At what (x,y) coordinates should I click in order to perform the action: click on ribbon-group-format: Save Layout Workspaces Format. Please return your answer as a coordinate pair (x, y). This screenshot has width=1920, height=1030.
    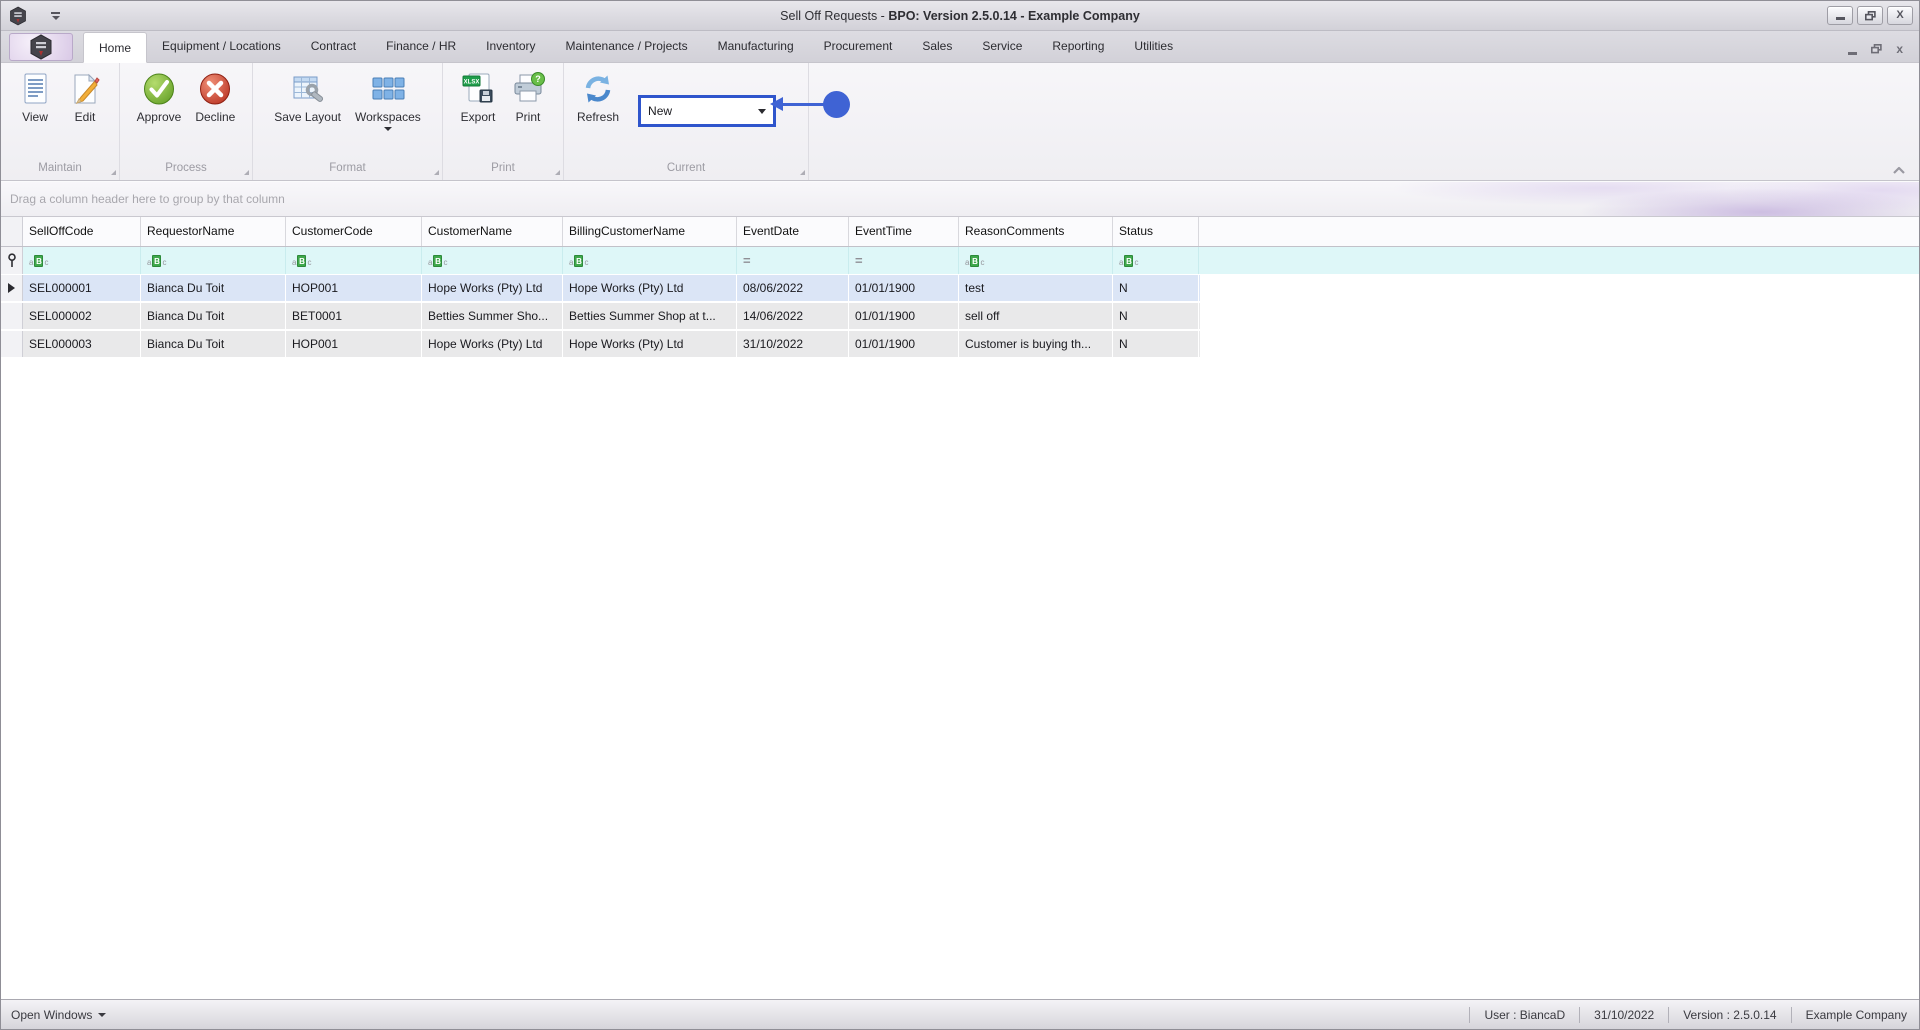
    Looking at the image, I should click on (348, 121).